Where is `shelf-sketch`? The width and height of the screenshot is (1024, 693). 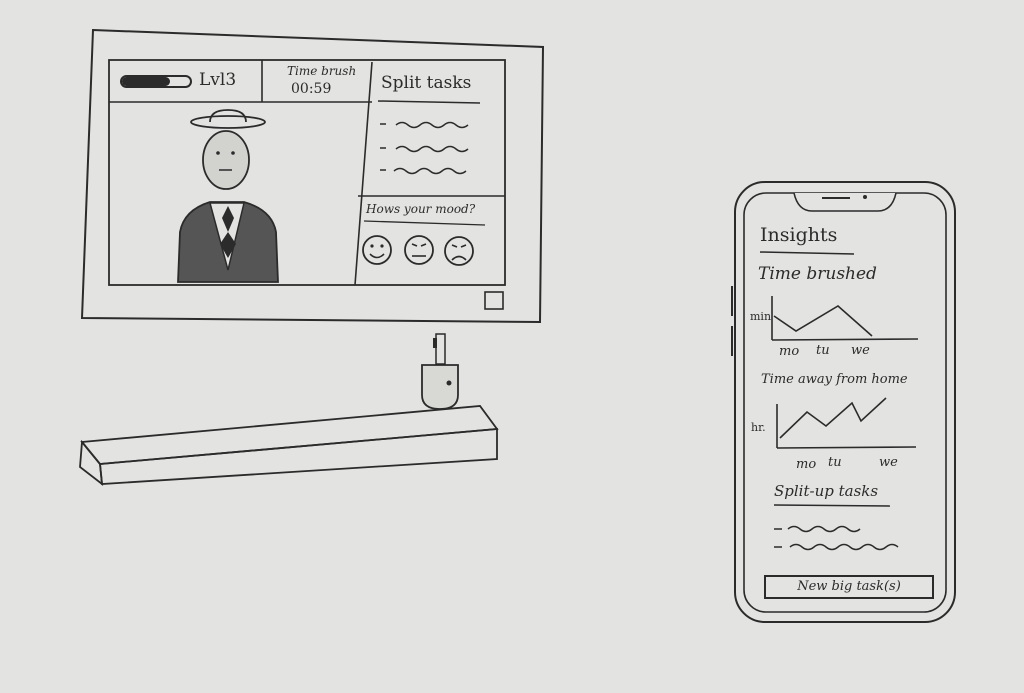
shelf-sketch is located at coordinates (289, 409).